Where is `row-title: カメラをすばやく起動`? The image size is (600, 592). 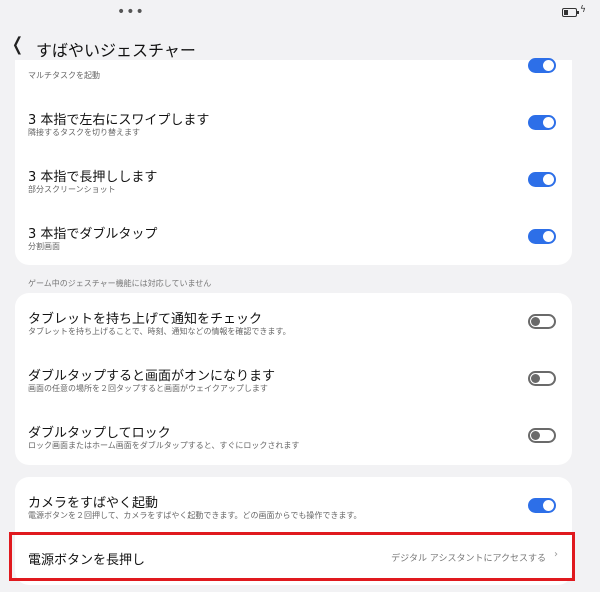
row-title: カメラをすばやく起動 is located at coordinates (93, 503).